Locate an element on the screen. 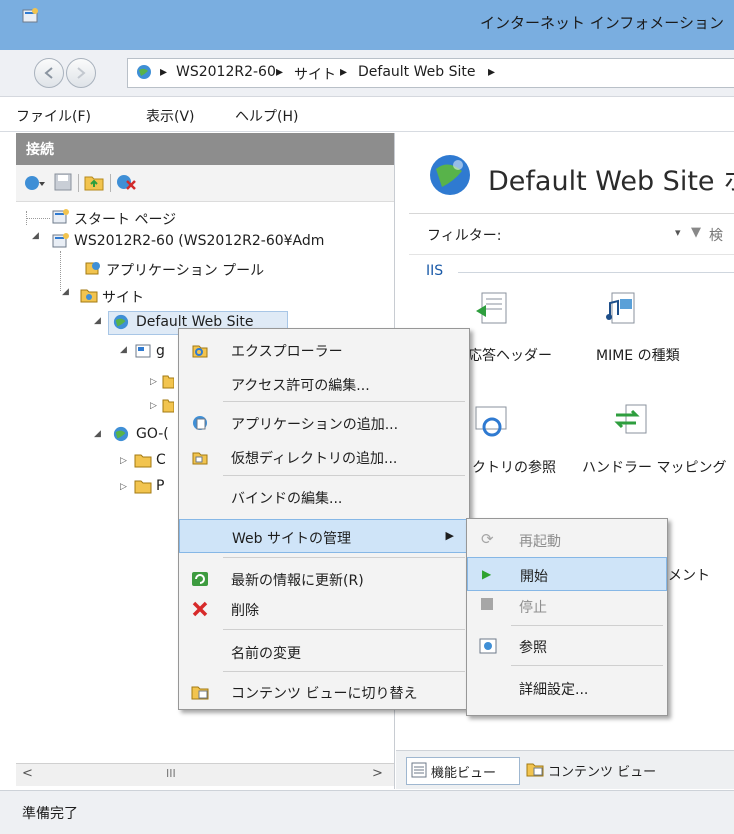 The width and height of the screenshot is (734, 834). scroll-left-icon: < is located at coordinates (27, 773).